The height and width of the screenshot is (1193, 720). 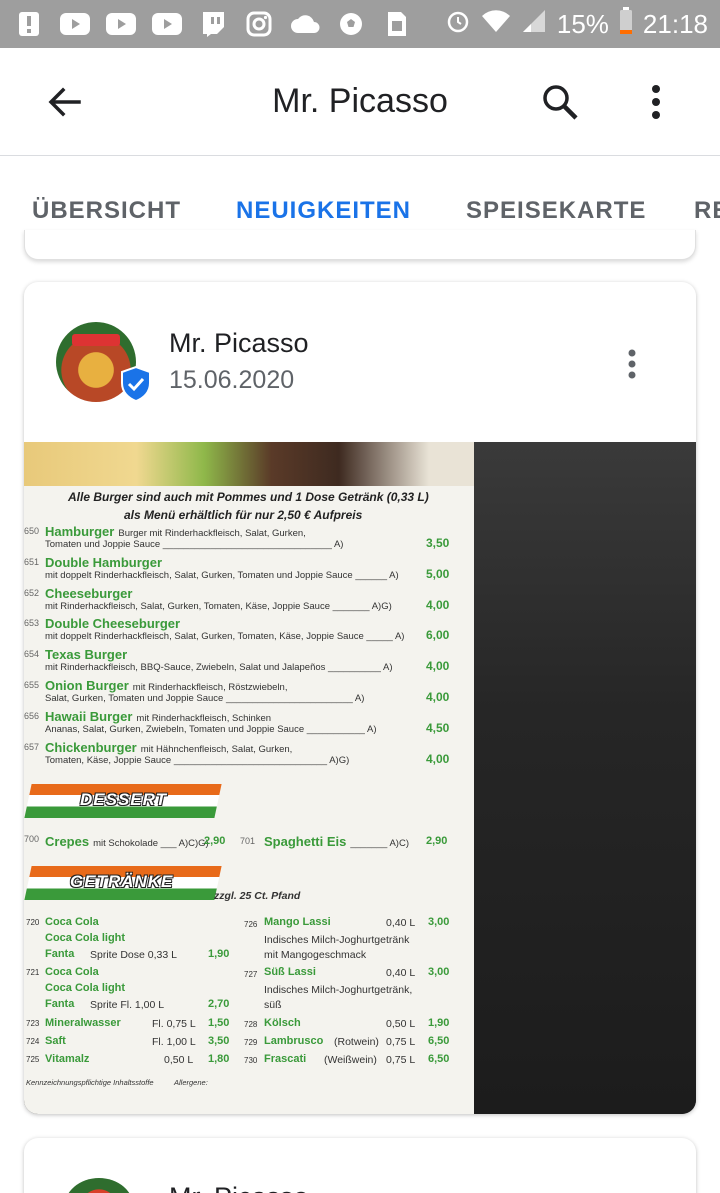 I want to click on drinks-note: zzgl. 25 Ct. Pfand, so click(x=257, y=896).